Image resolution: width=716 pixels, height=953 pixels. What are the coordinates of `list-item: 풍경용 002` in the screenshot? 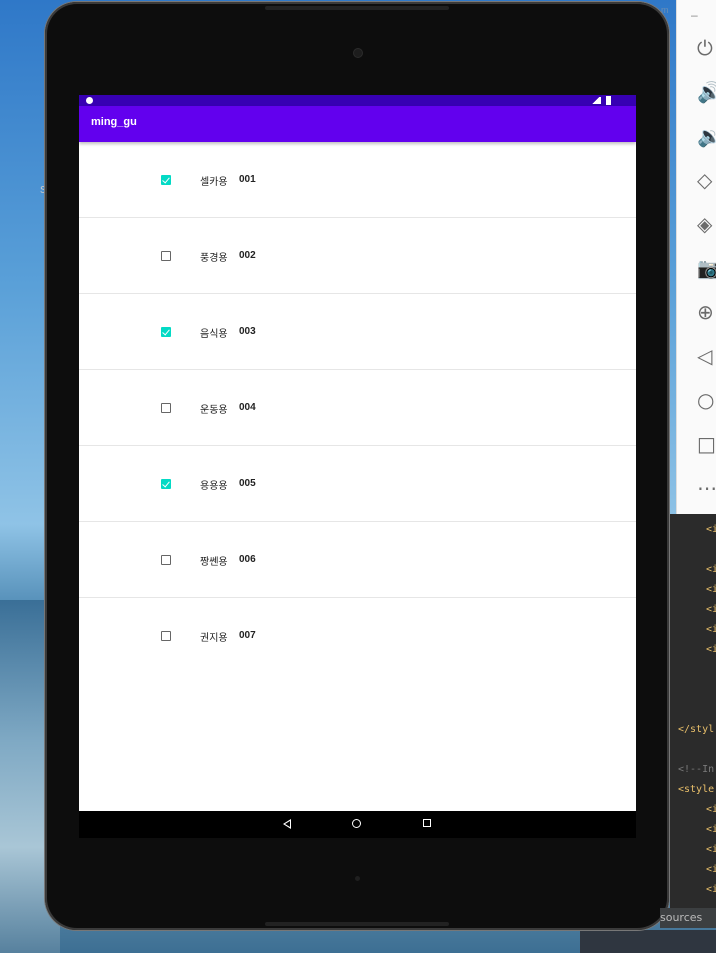 It's located at (357, 256).